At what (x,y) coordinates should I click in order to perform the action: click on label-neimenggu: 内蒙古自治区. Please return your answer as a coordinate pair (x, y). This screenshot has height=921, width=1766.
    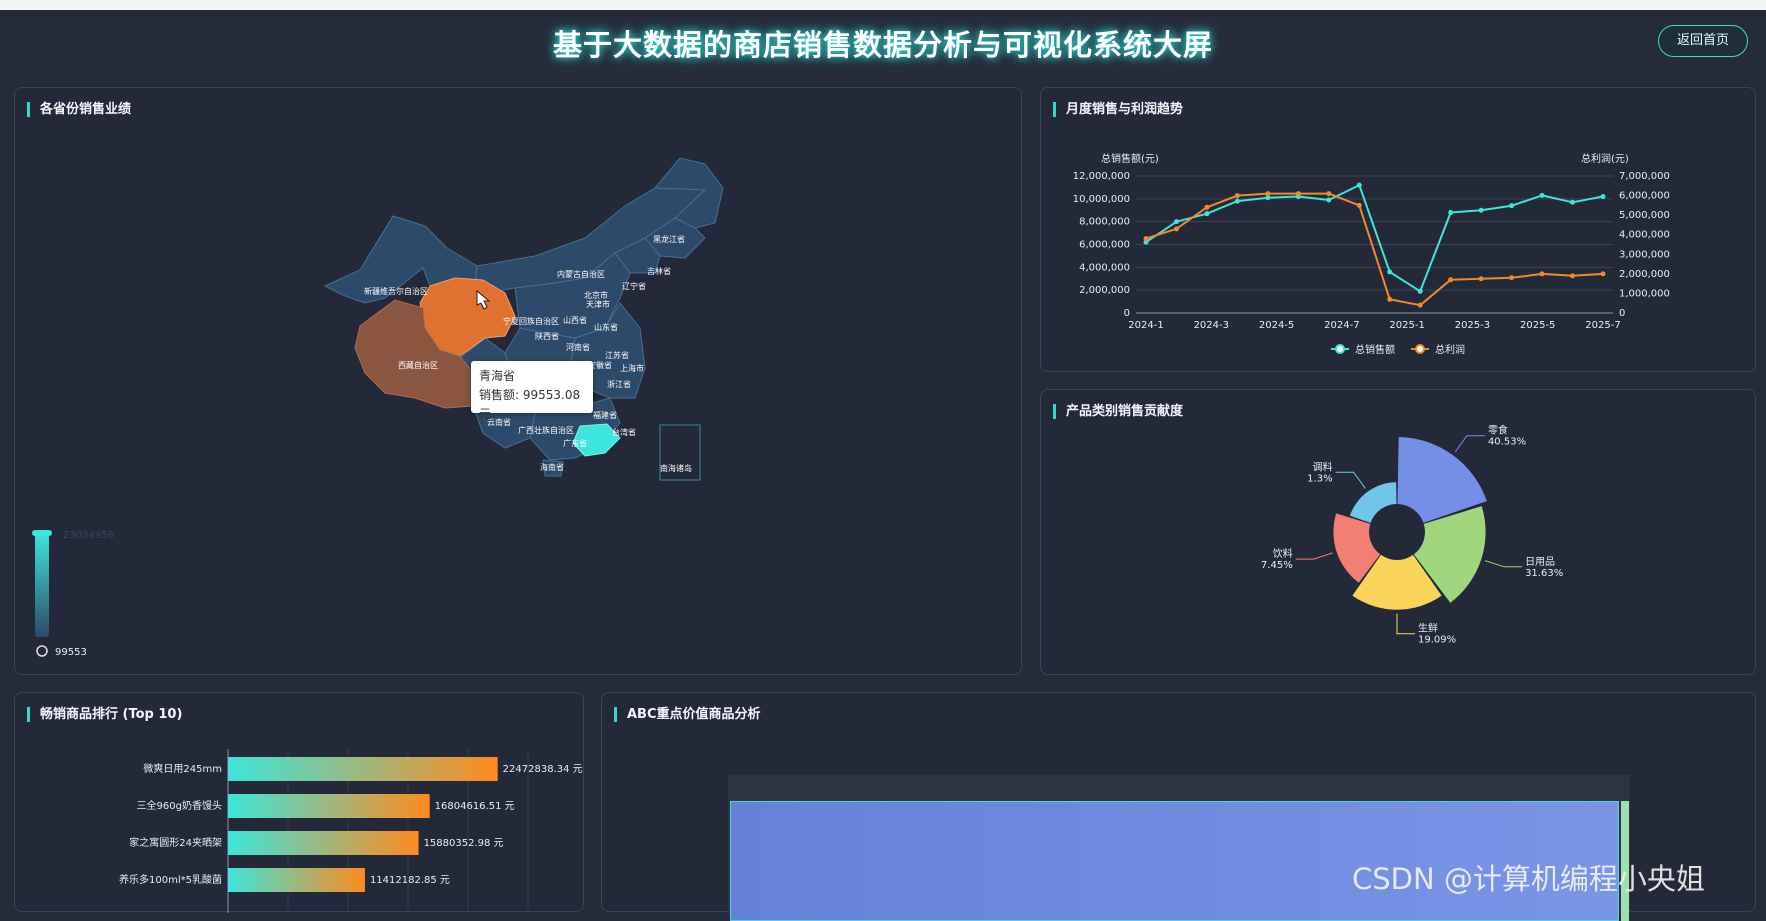
    Looking at the image, I should click on (581, 274).